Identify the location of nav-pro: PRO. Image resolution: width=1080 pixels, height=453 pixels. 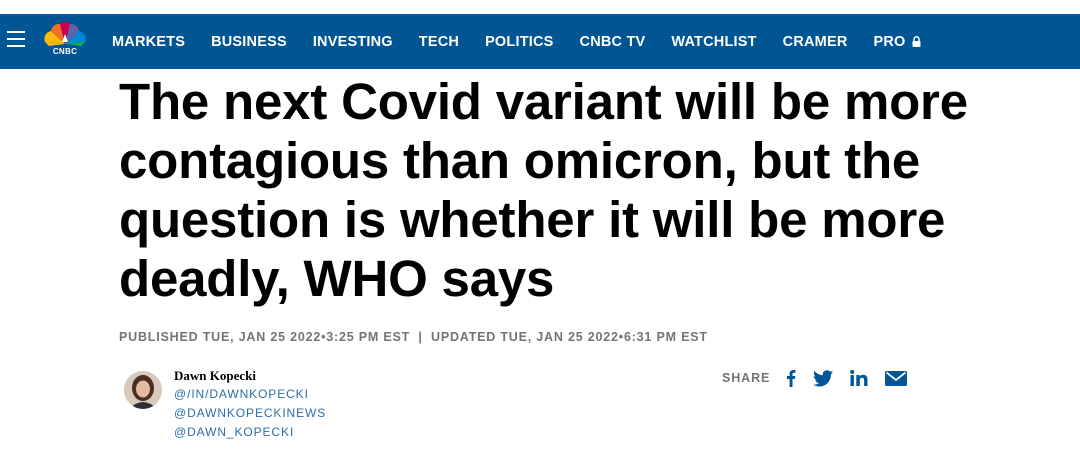
(897, 42).